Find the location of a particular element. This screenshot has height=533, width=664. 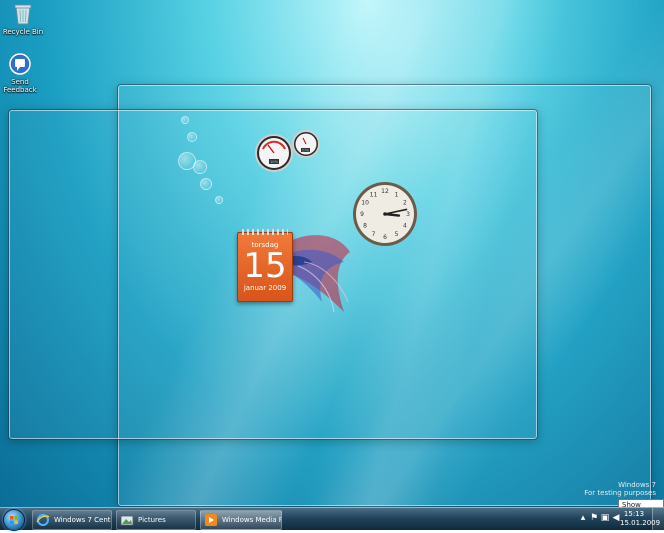

clock-gadget: 12 1234567891011 is located at coordinates (385, 214).